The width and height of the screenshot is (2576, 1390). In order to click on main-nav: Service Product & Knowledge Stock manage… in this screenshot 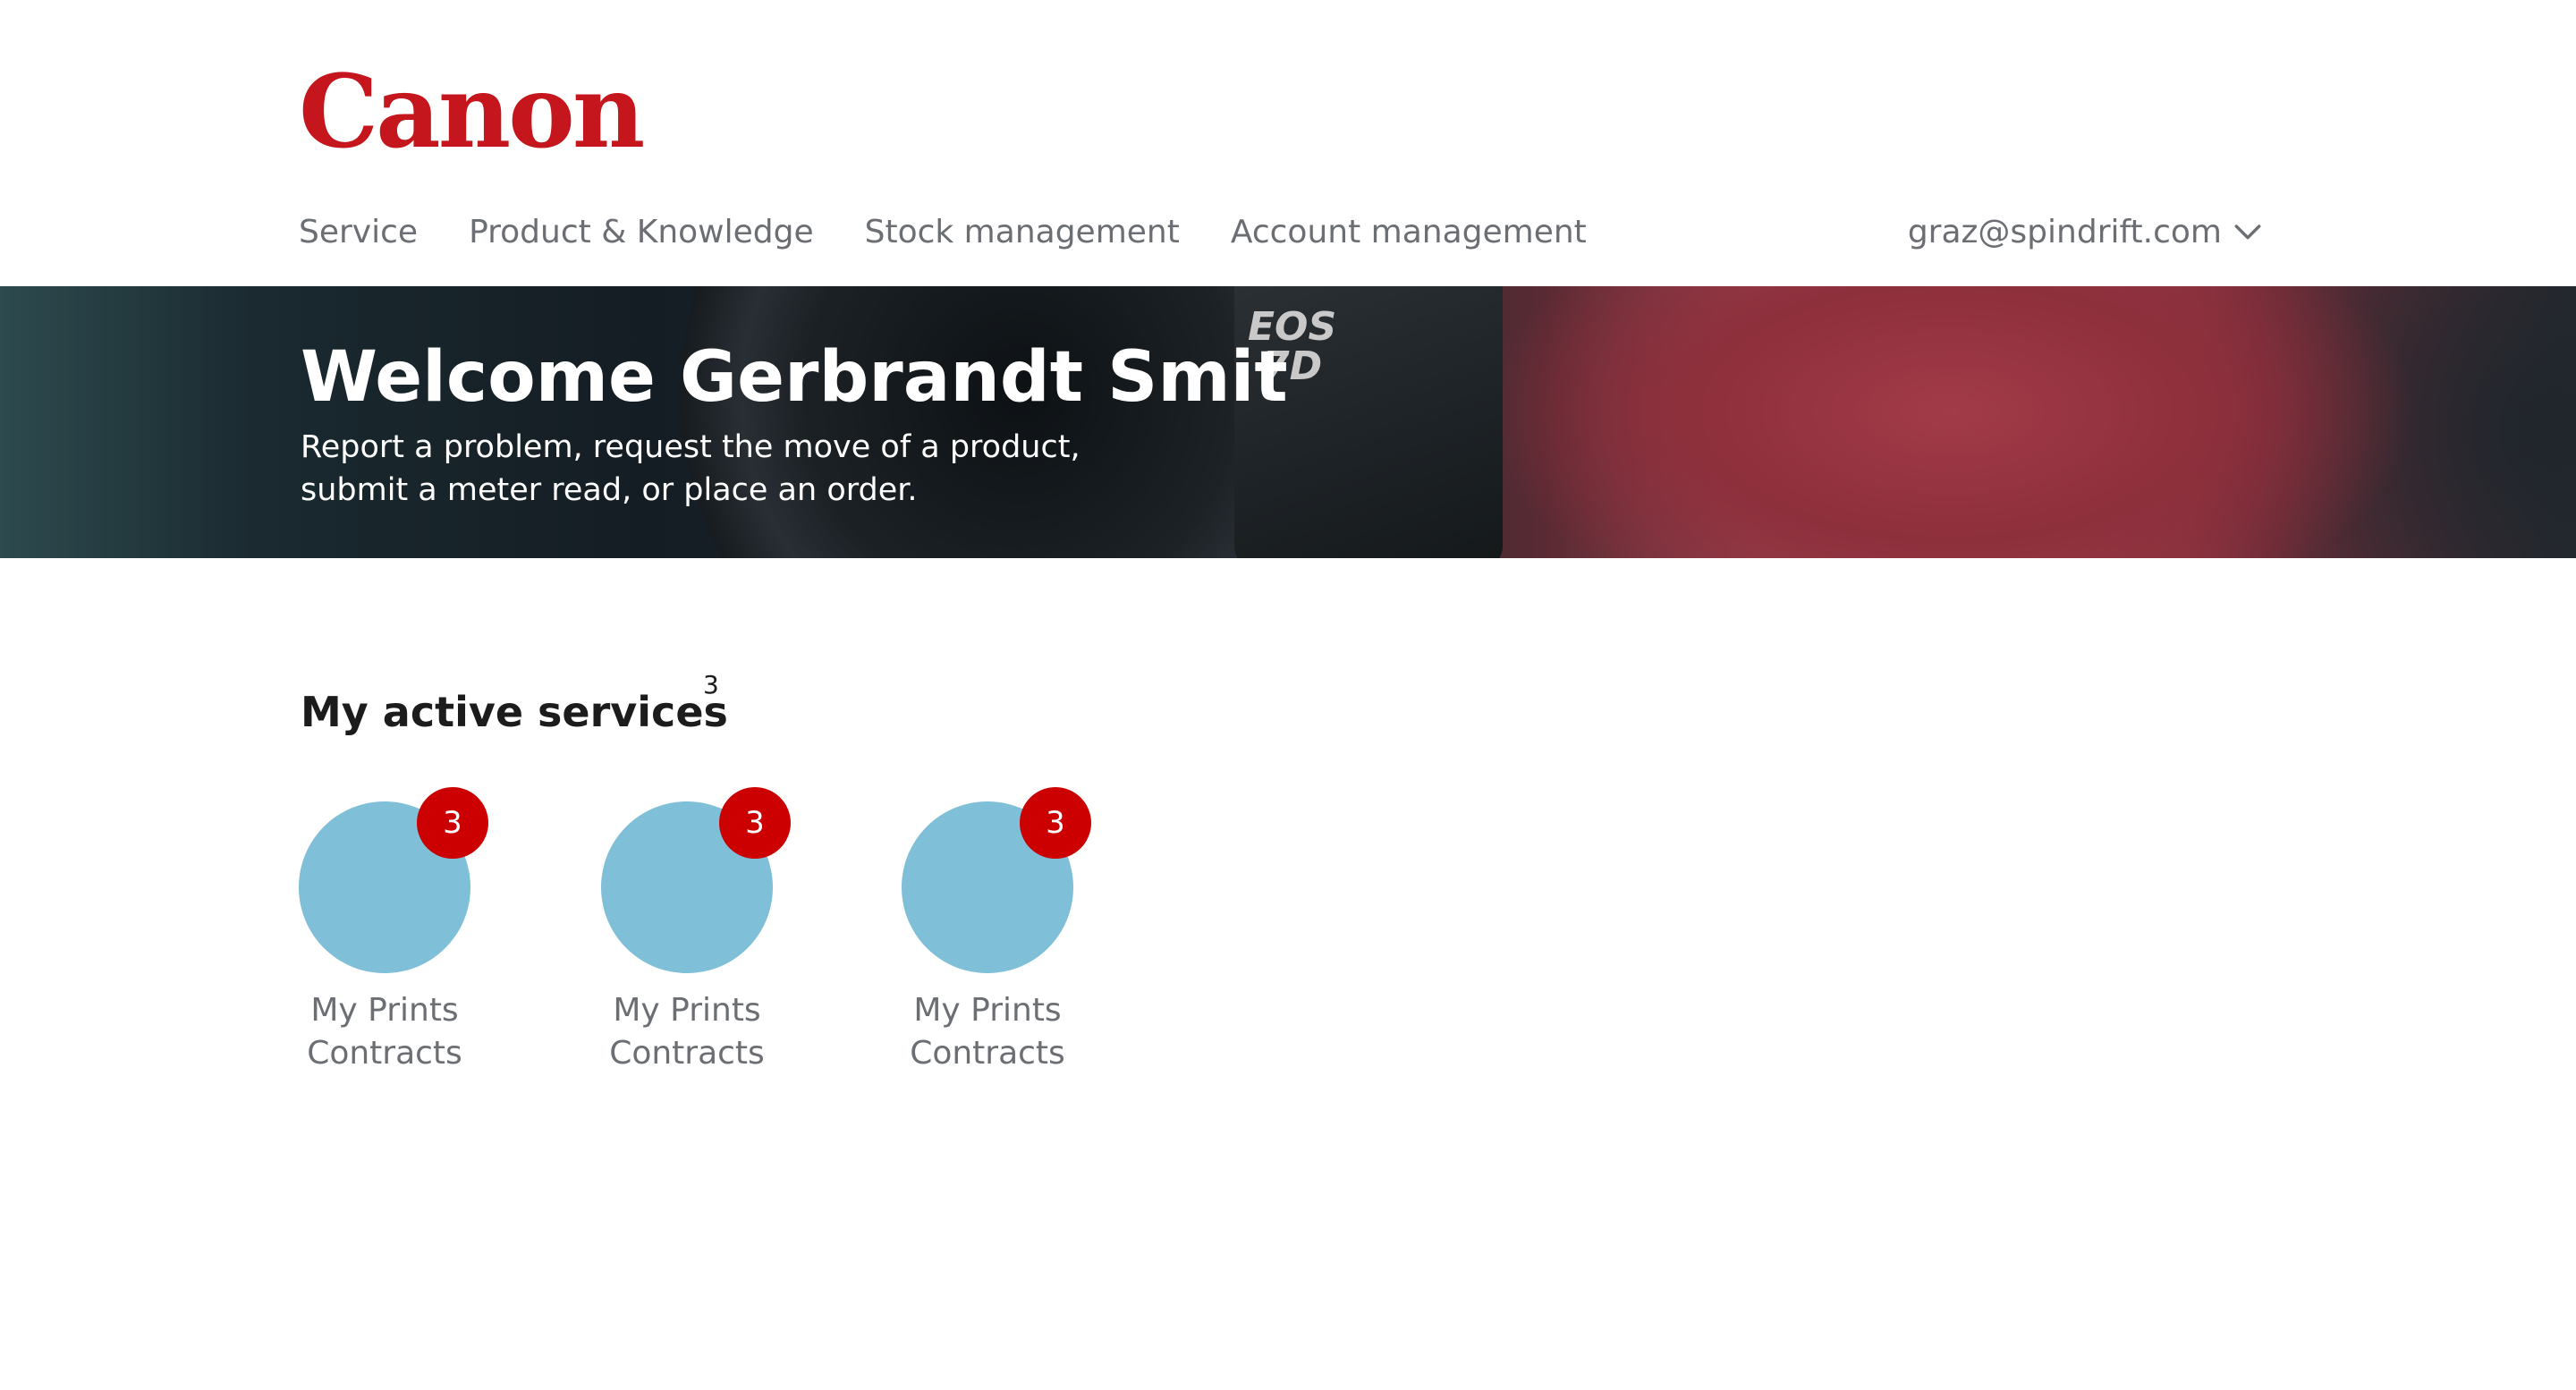, I will do `click(943, 232)`.